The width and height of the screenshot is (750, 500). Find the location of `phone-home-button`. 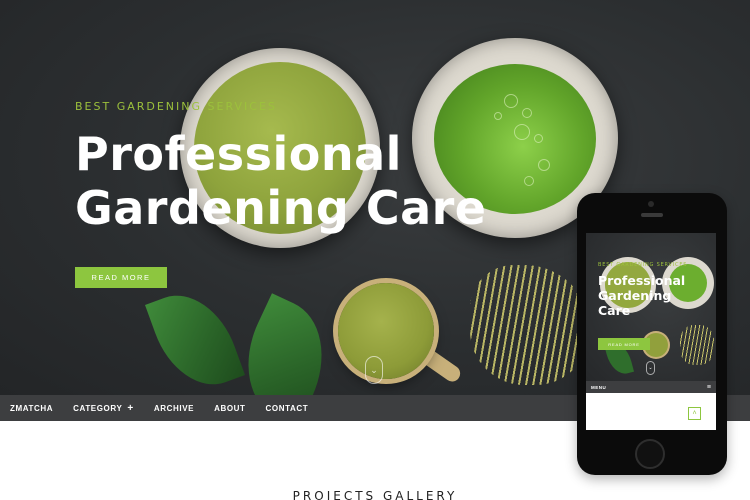

phone-home-button is located at coordinates (650, 454).